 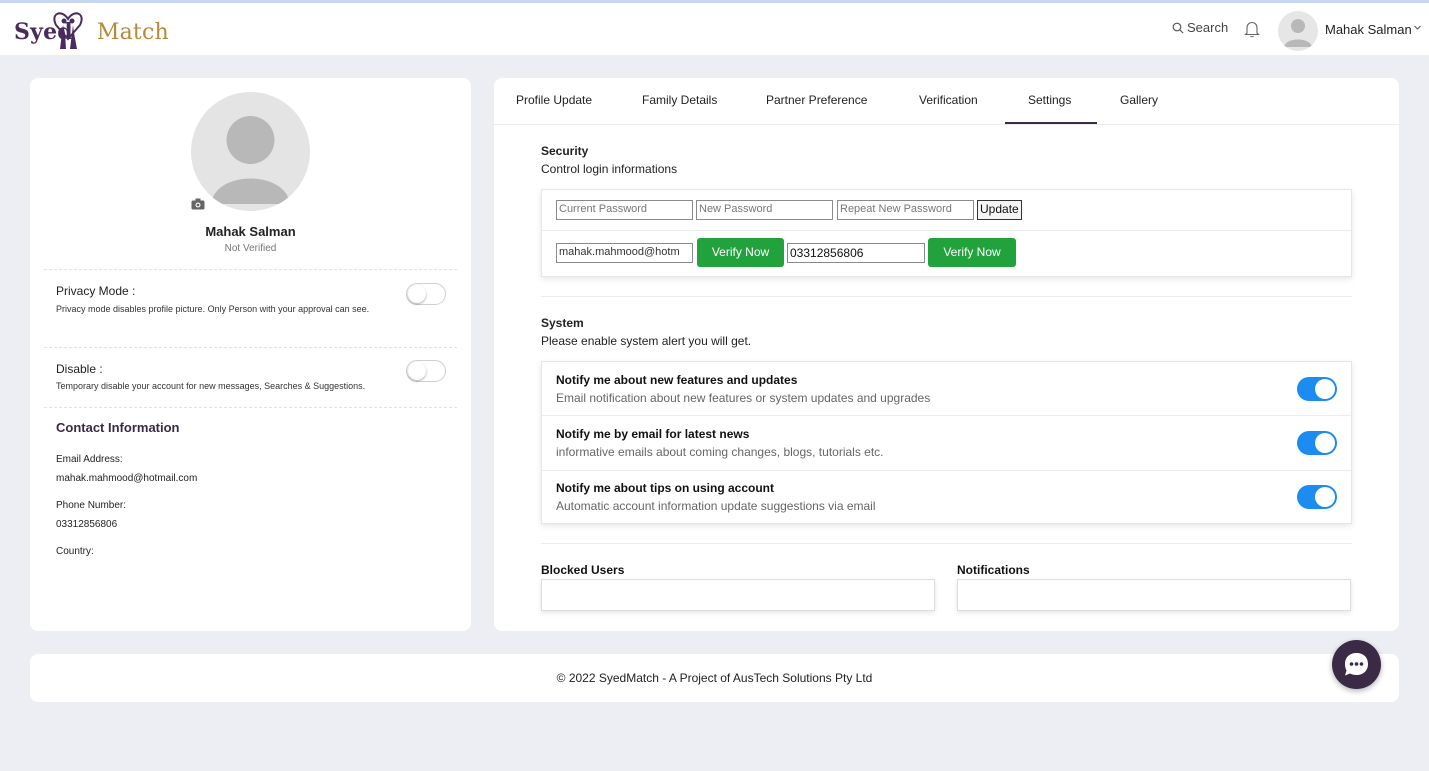 I want to click on bell-icon, so click(x=1252, y=29).